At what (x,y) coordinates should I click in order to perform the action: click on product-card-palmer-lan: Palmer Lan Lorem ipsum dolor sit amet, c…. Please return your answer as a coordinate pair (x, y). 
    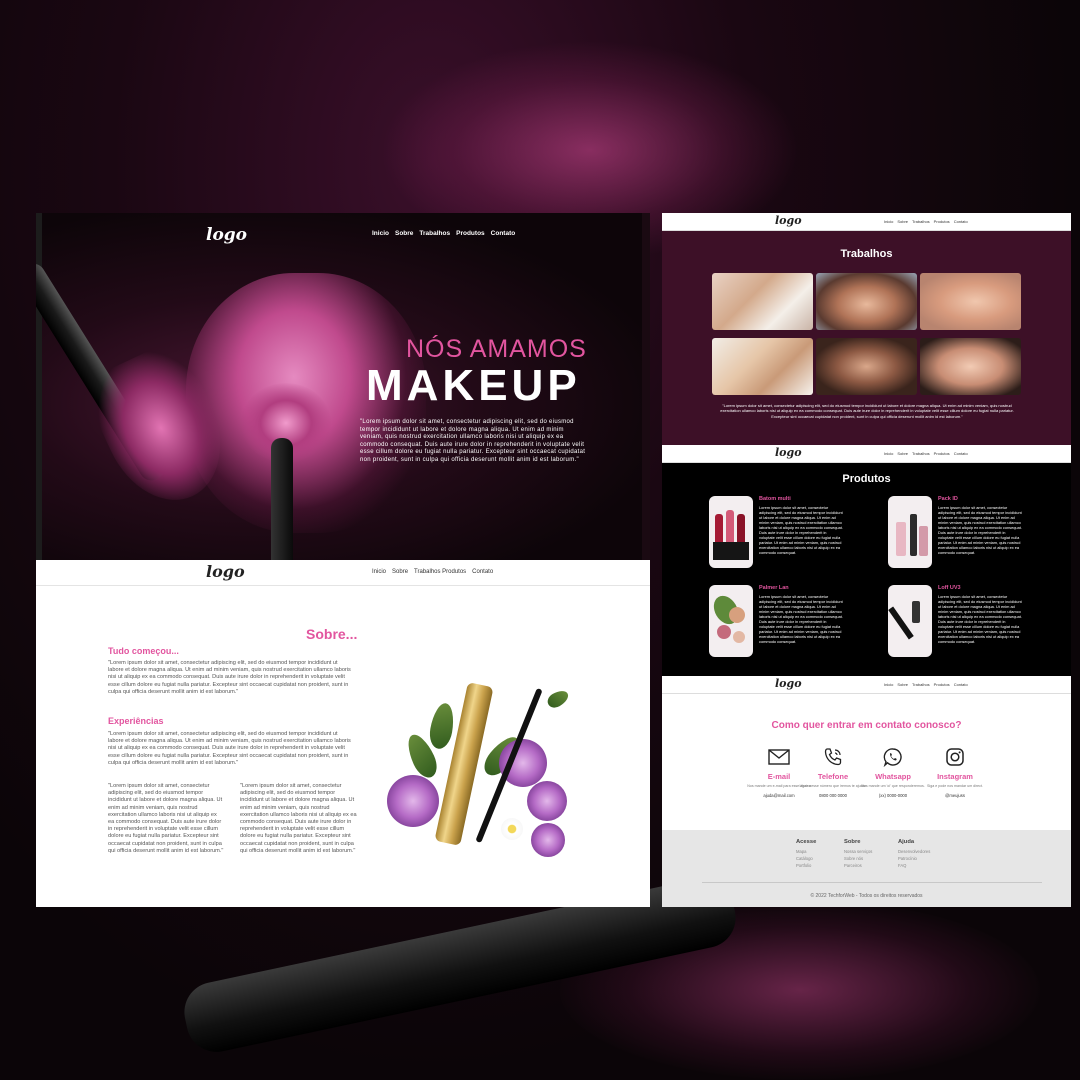
    Looking at the image, I should click on (804, 622).